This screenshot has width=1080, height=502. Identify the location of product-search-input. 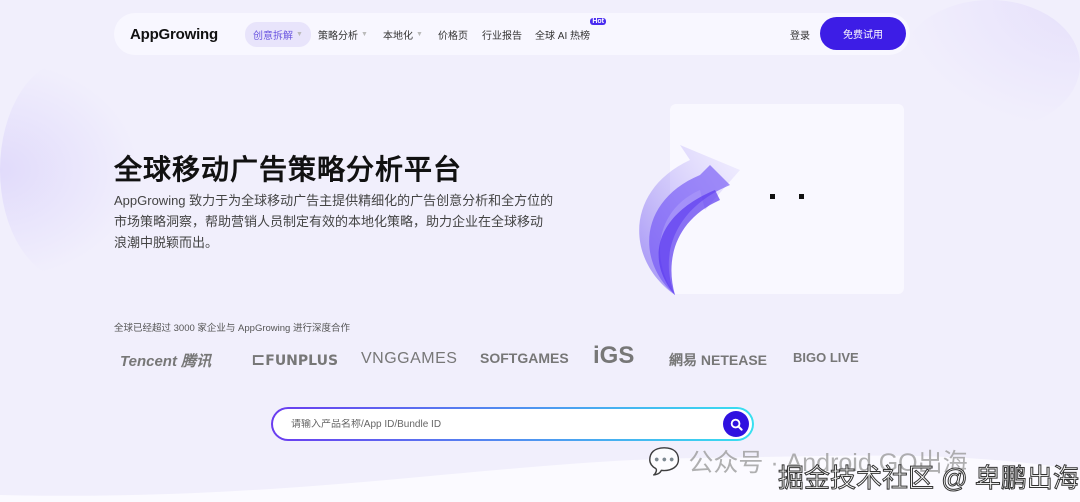
(491, 424).